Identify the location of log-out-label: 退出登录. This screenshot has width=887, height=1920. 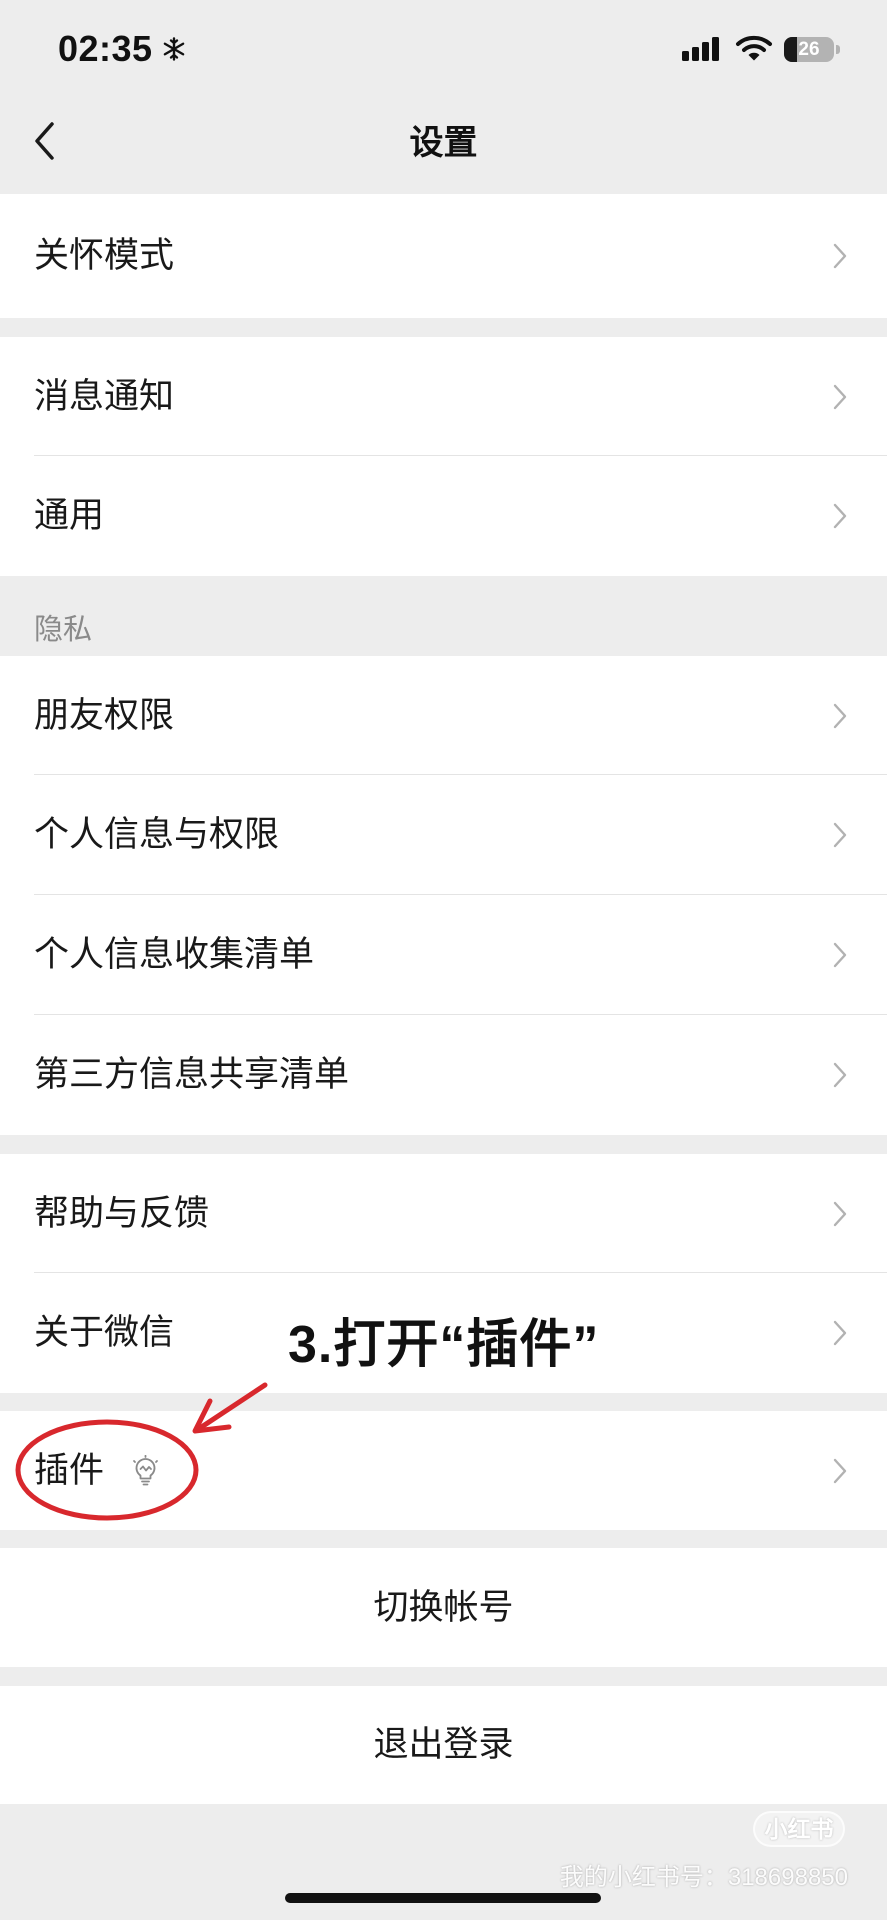
(443, 1744).